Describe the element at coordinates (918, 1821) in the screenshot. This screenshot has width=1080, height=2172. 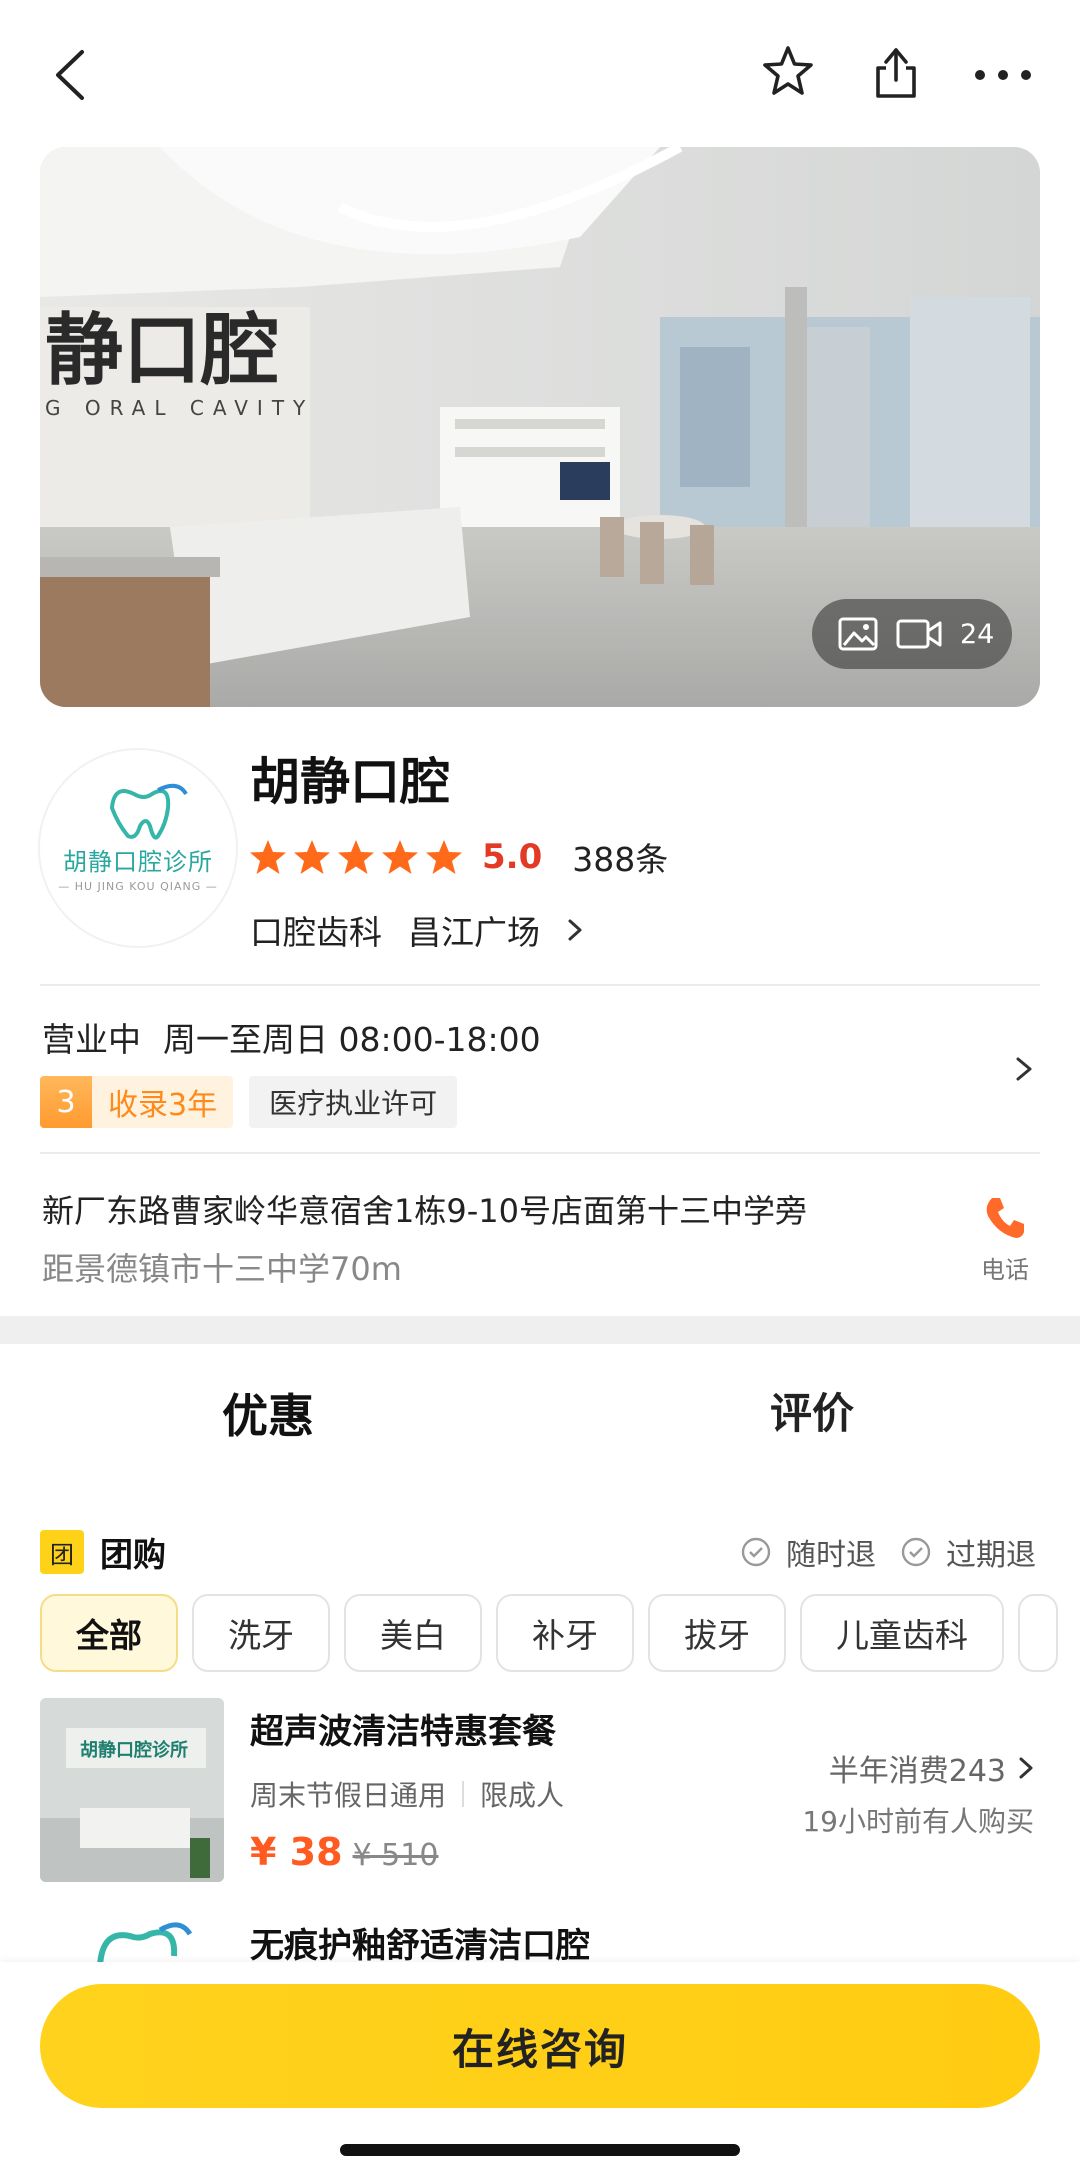
I see `recent-purchase: 19小时前有人购买` at that location.